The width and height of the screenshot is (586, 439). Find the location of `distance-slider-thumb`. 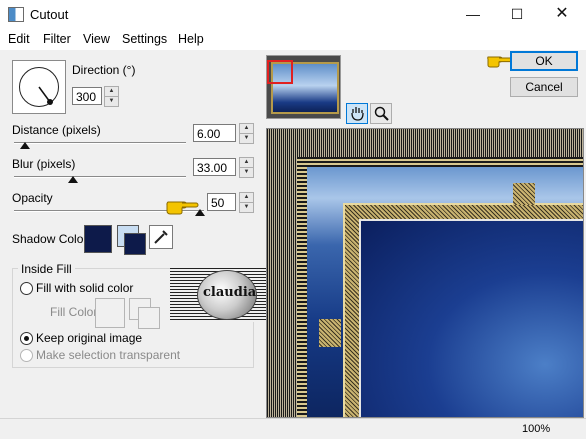

distance-slider-thumb is located at coordinates (25, 145).